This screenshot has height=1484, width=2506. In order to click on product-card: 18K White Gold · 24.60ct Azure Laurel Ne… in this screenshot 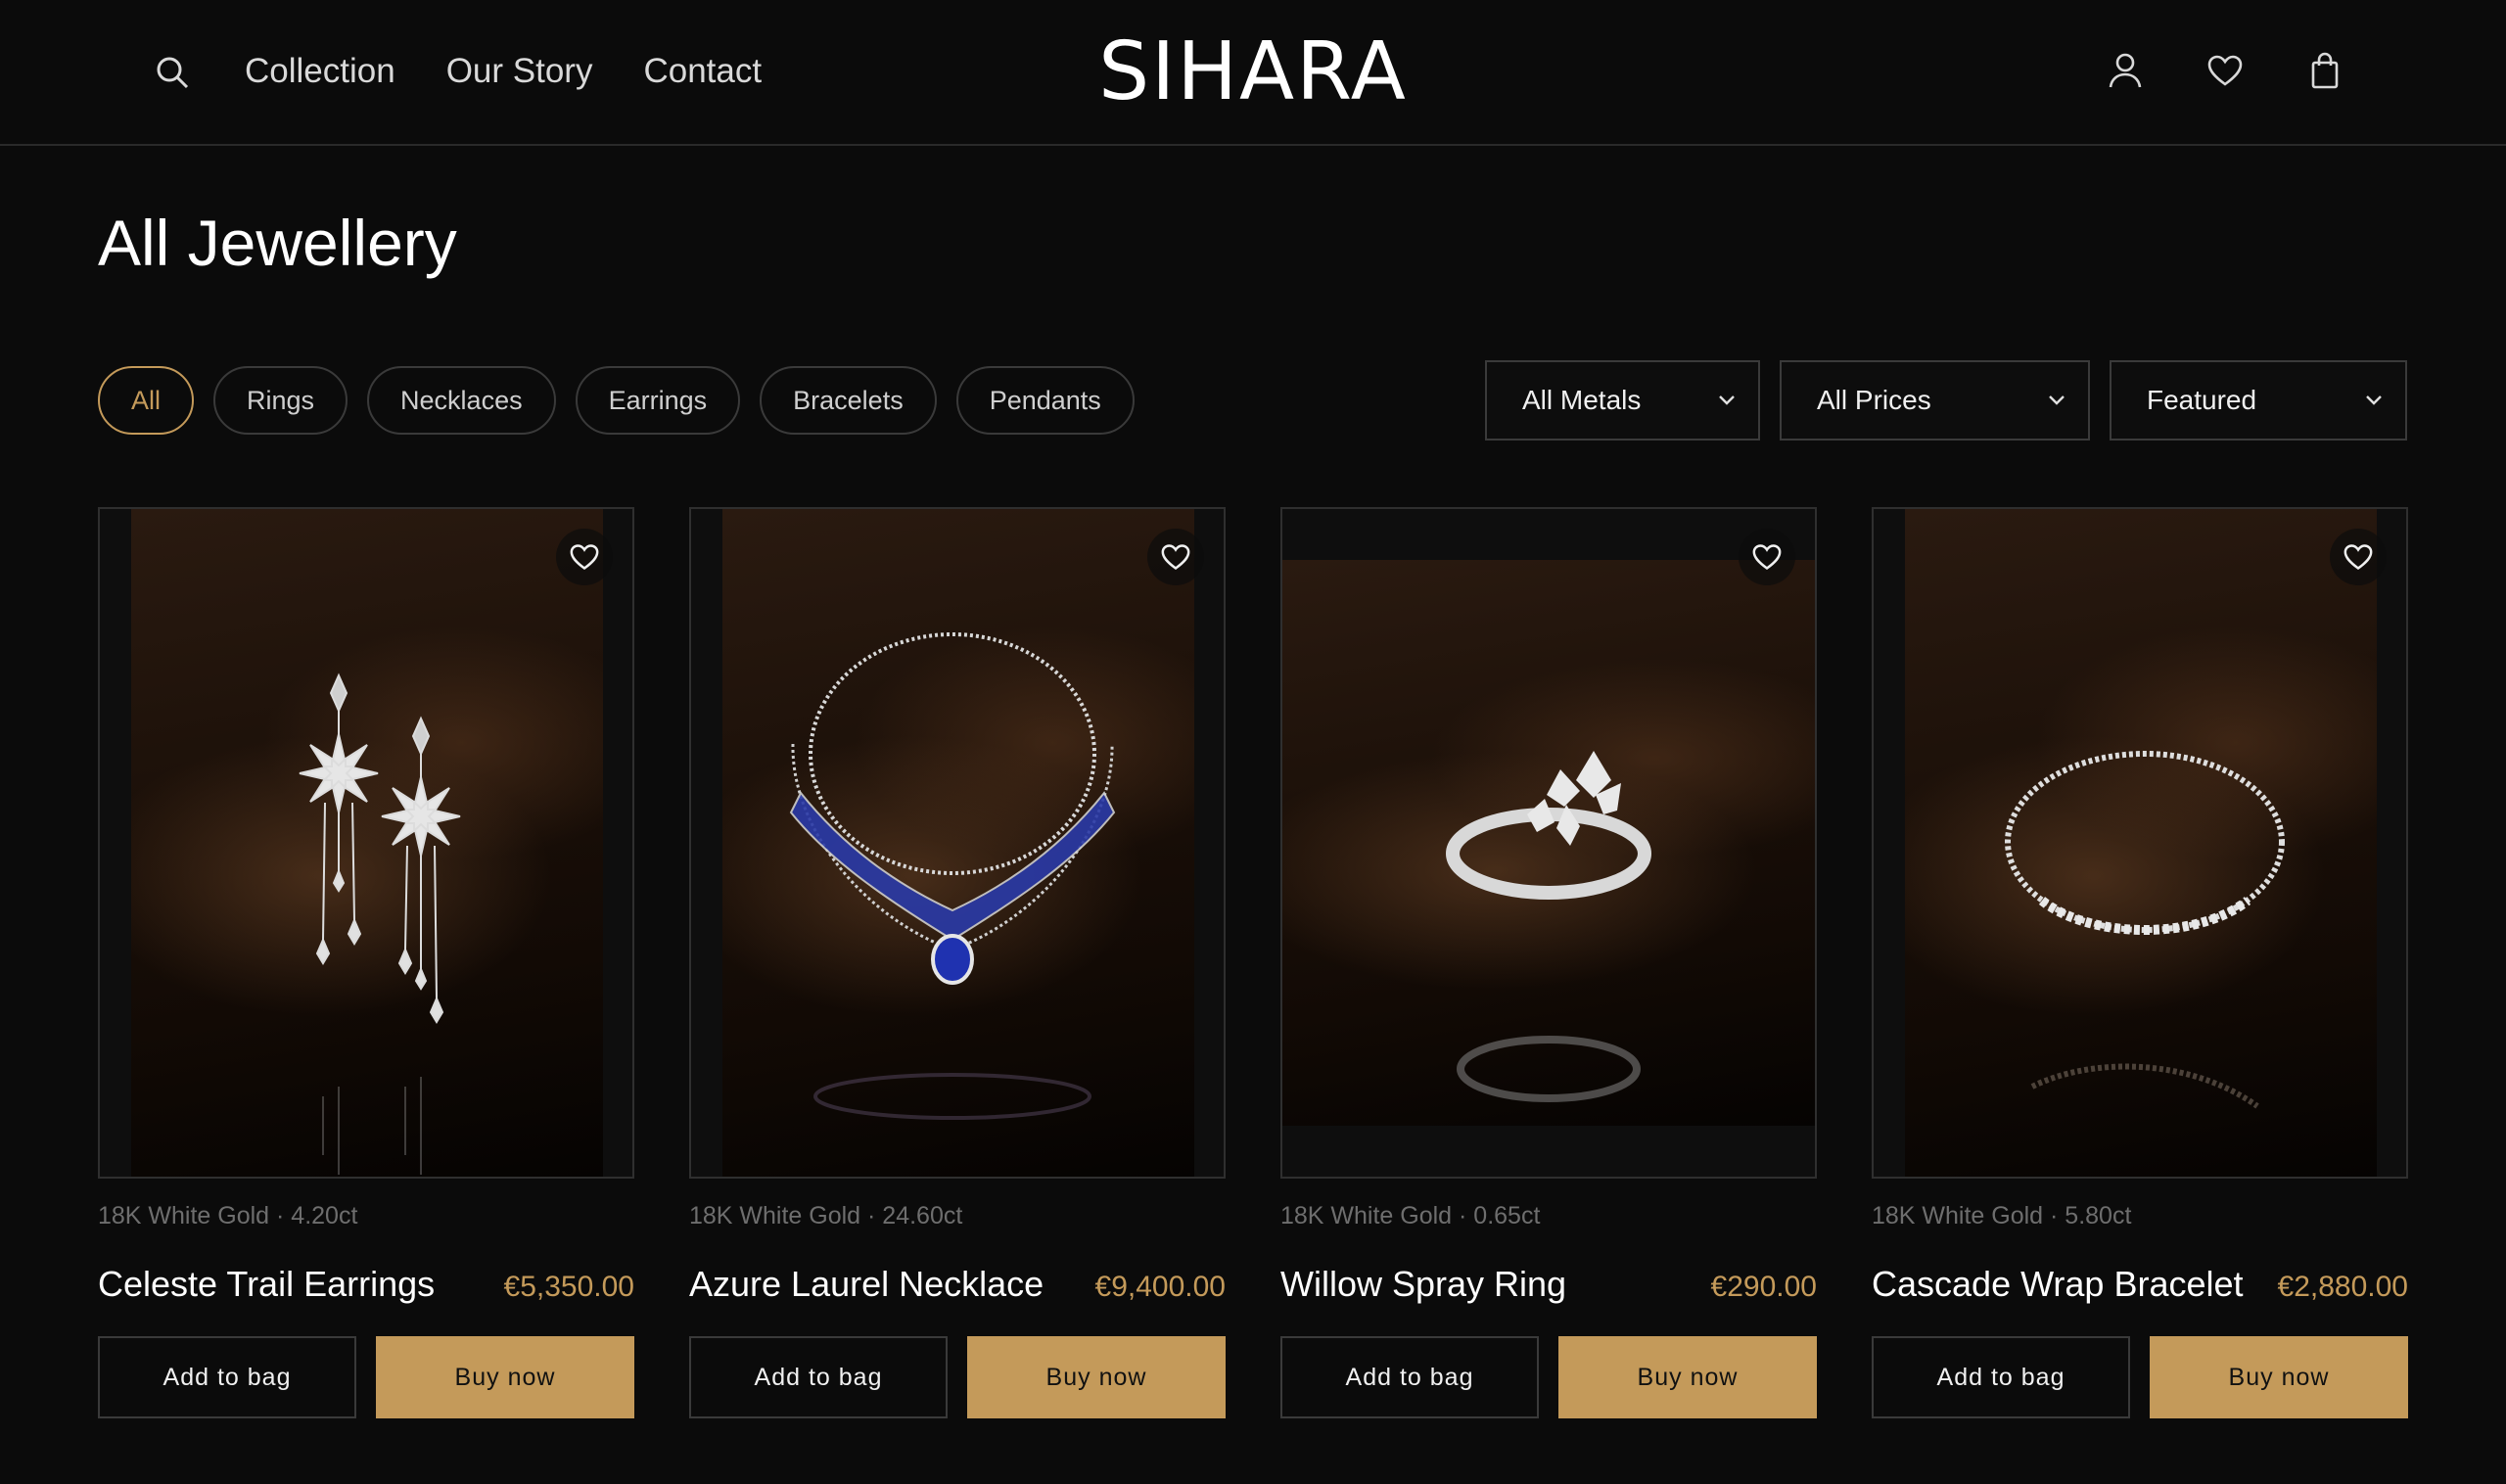, I will do `click(957, 962)`.